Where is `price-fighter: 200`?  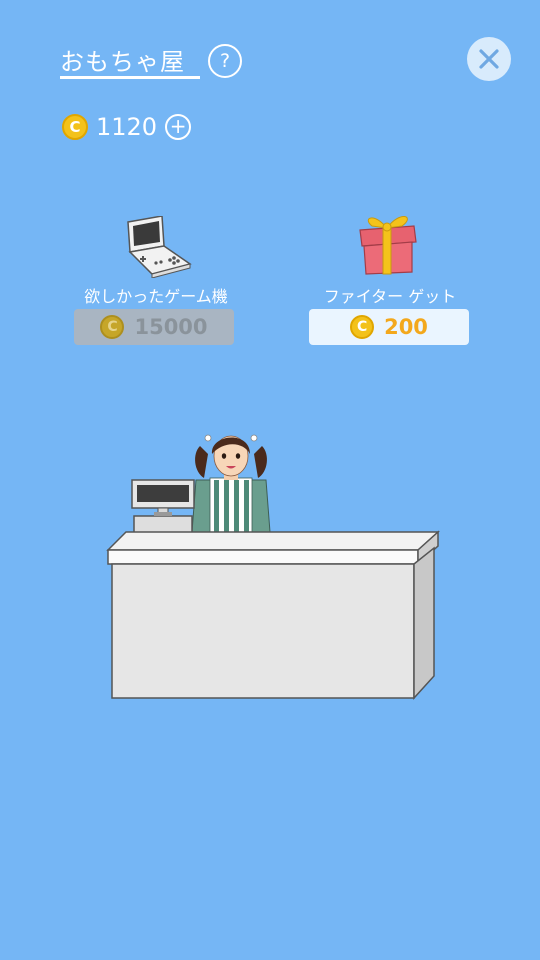 price-fighter: 200 is located at coordinates (406, 327).